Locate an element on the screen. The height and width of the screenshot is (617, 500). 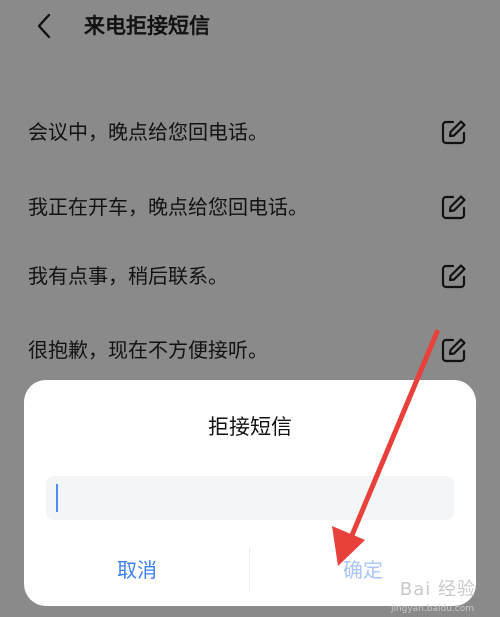
text-caret is located at coordinates (57, 498).